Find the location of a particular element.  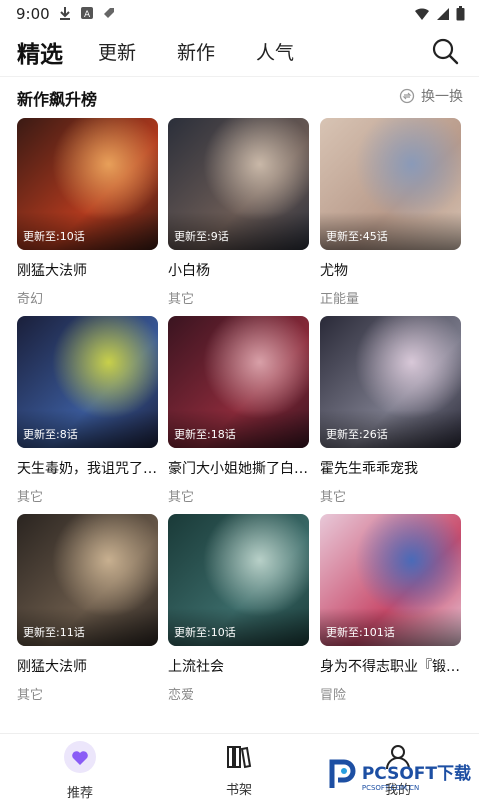

comic-genre: 冒险 is located at coordinates (333, 695).